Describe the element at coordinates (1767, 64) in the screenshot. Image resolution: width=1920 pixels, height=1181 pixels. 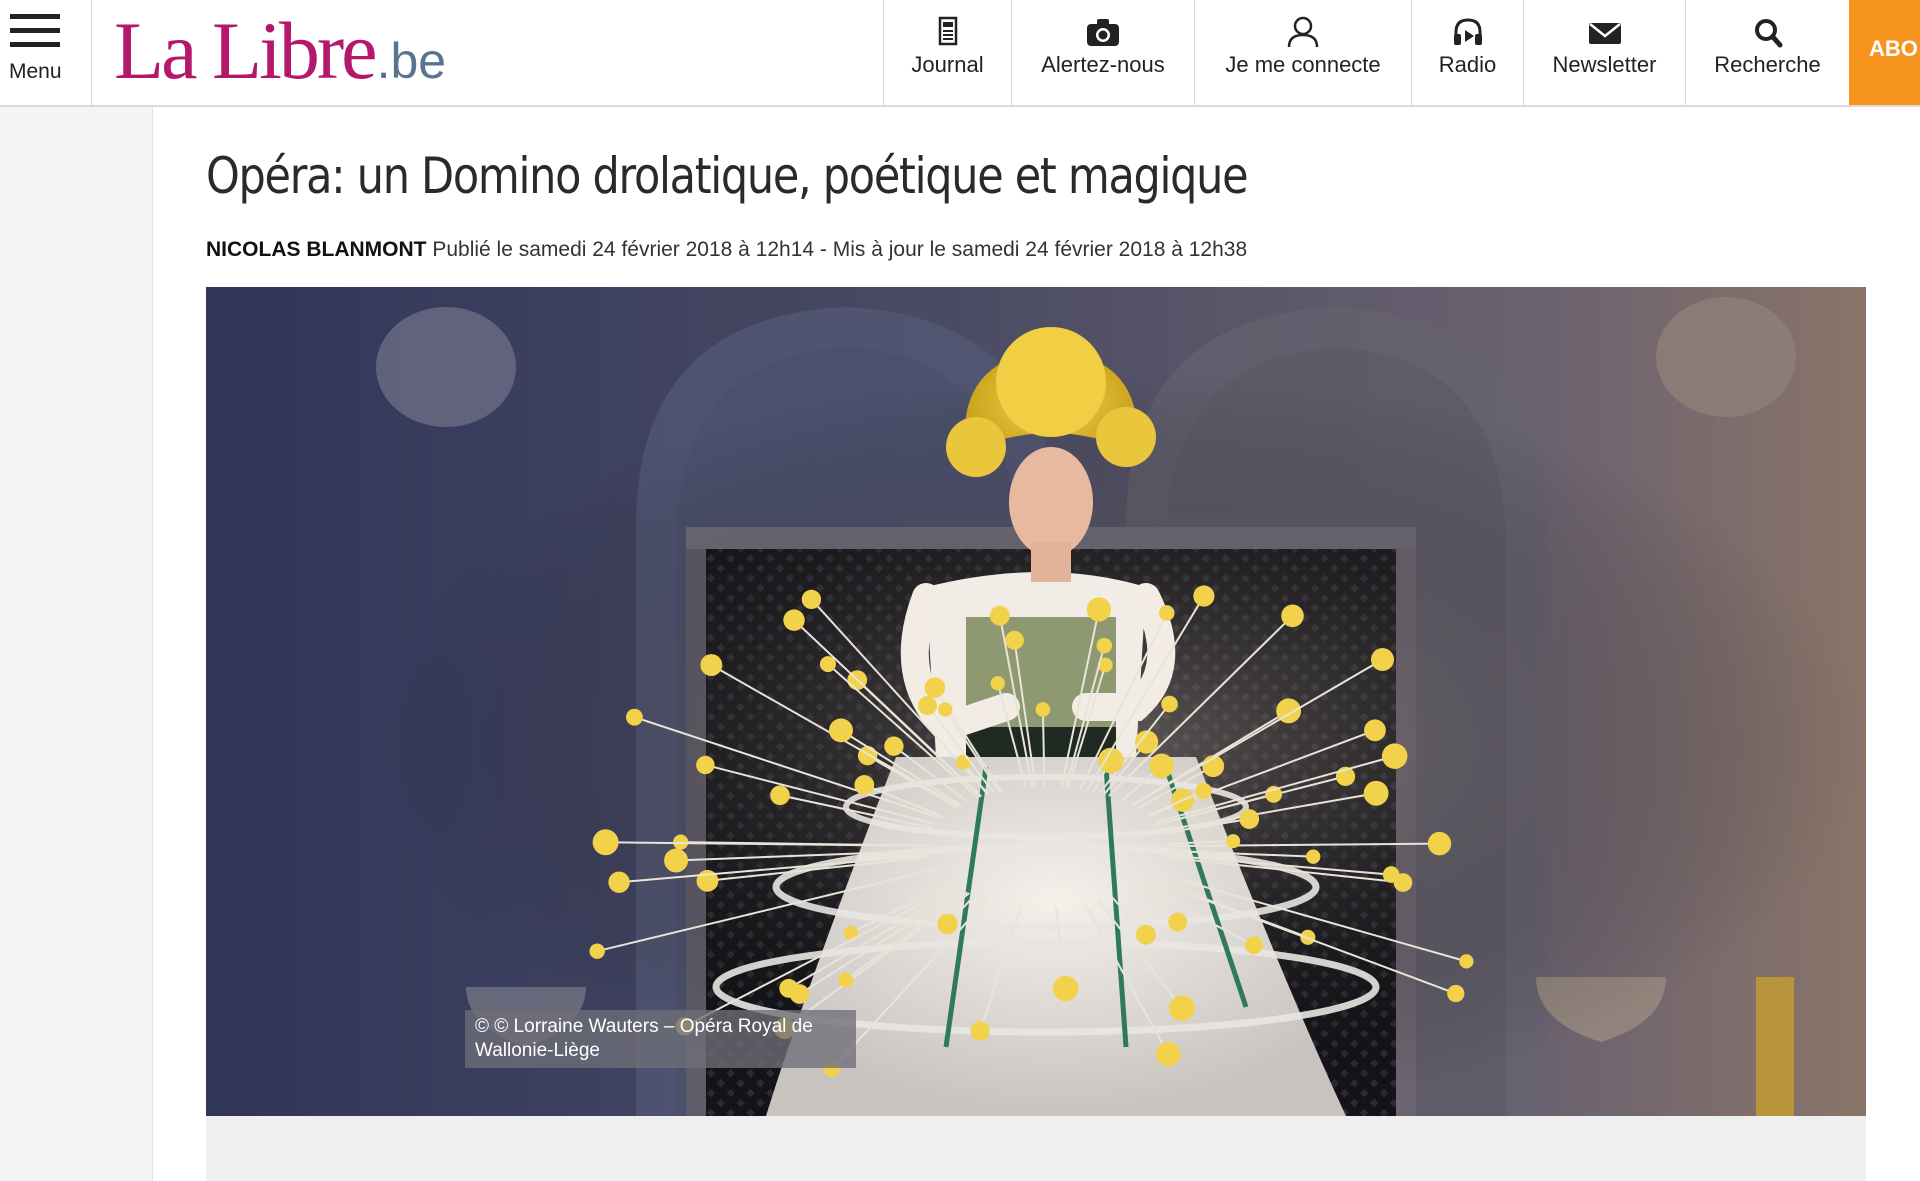
I see `nav-recherche-label: Recherche` at that location.